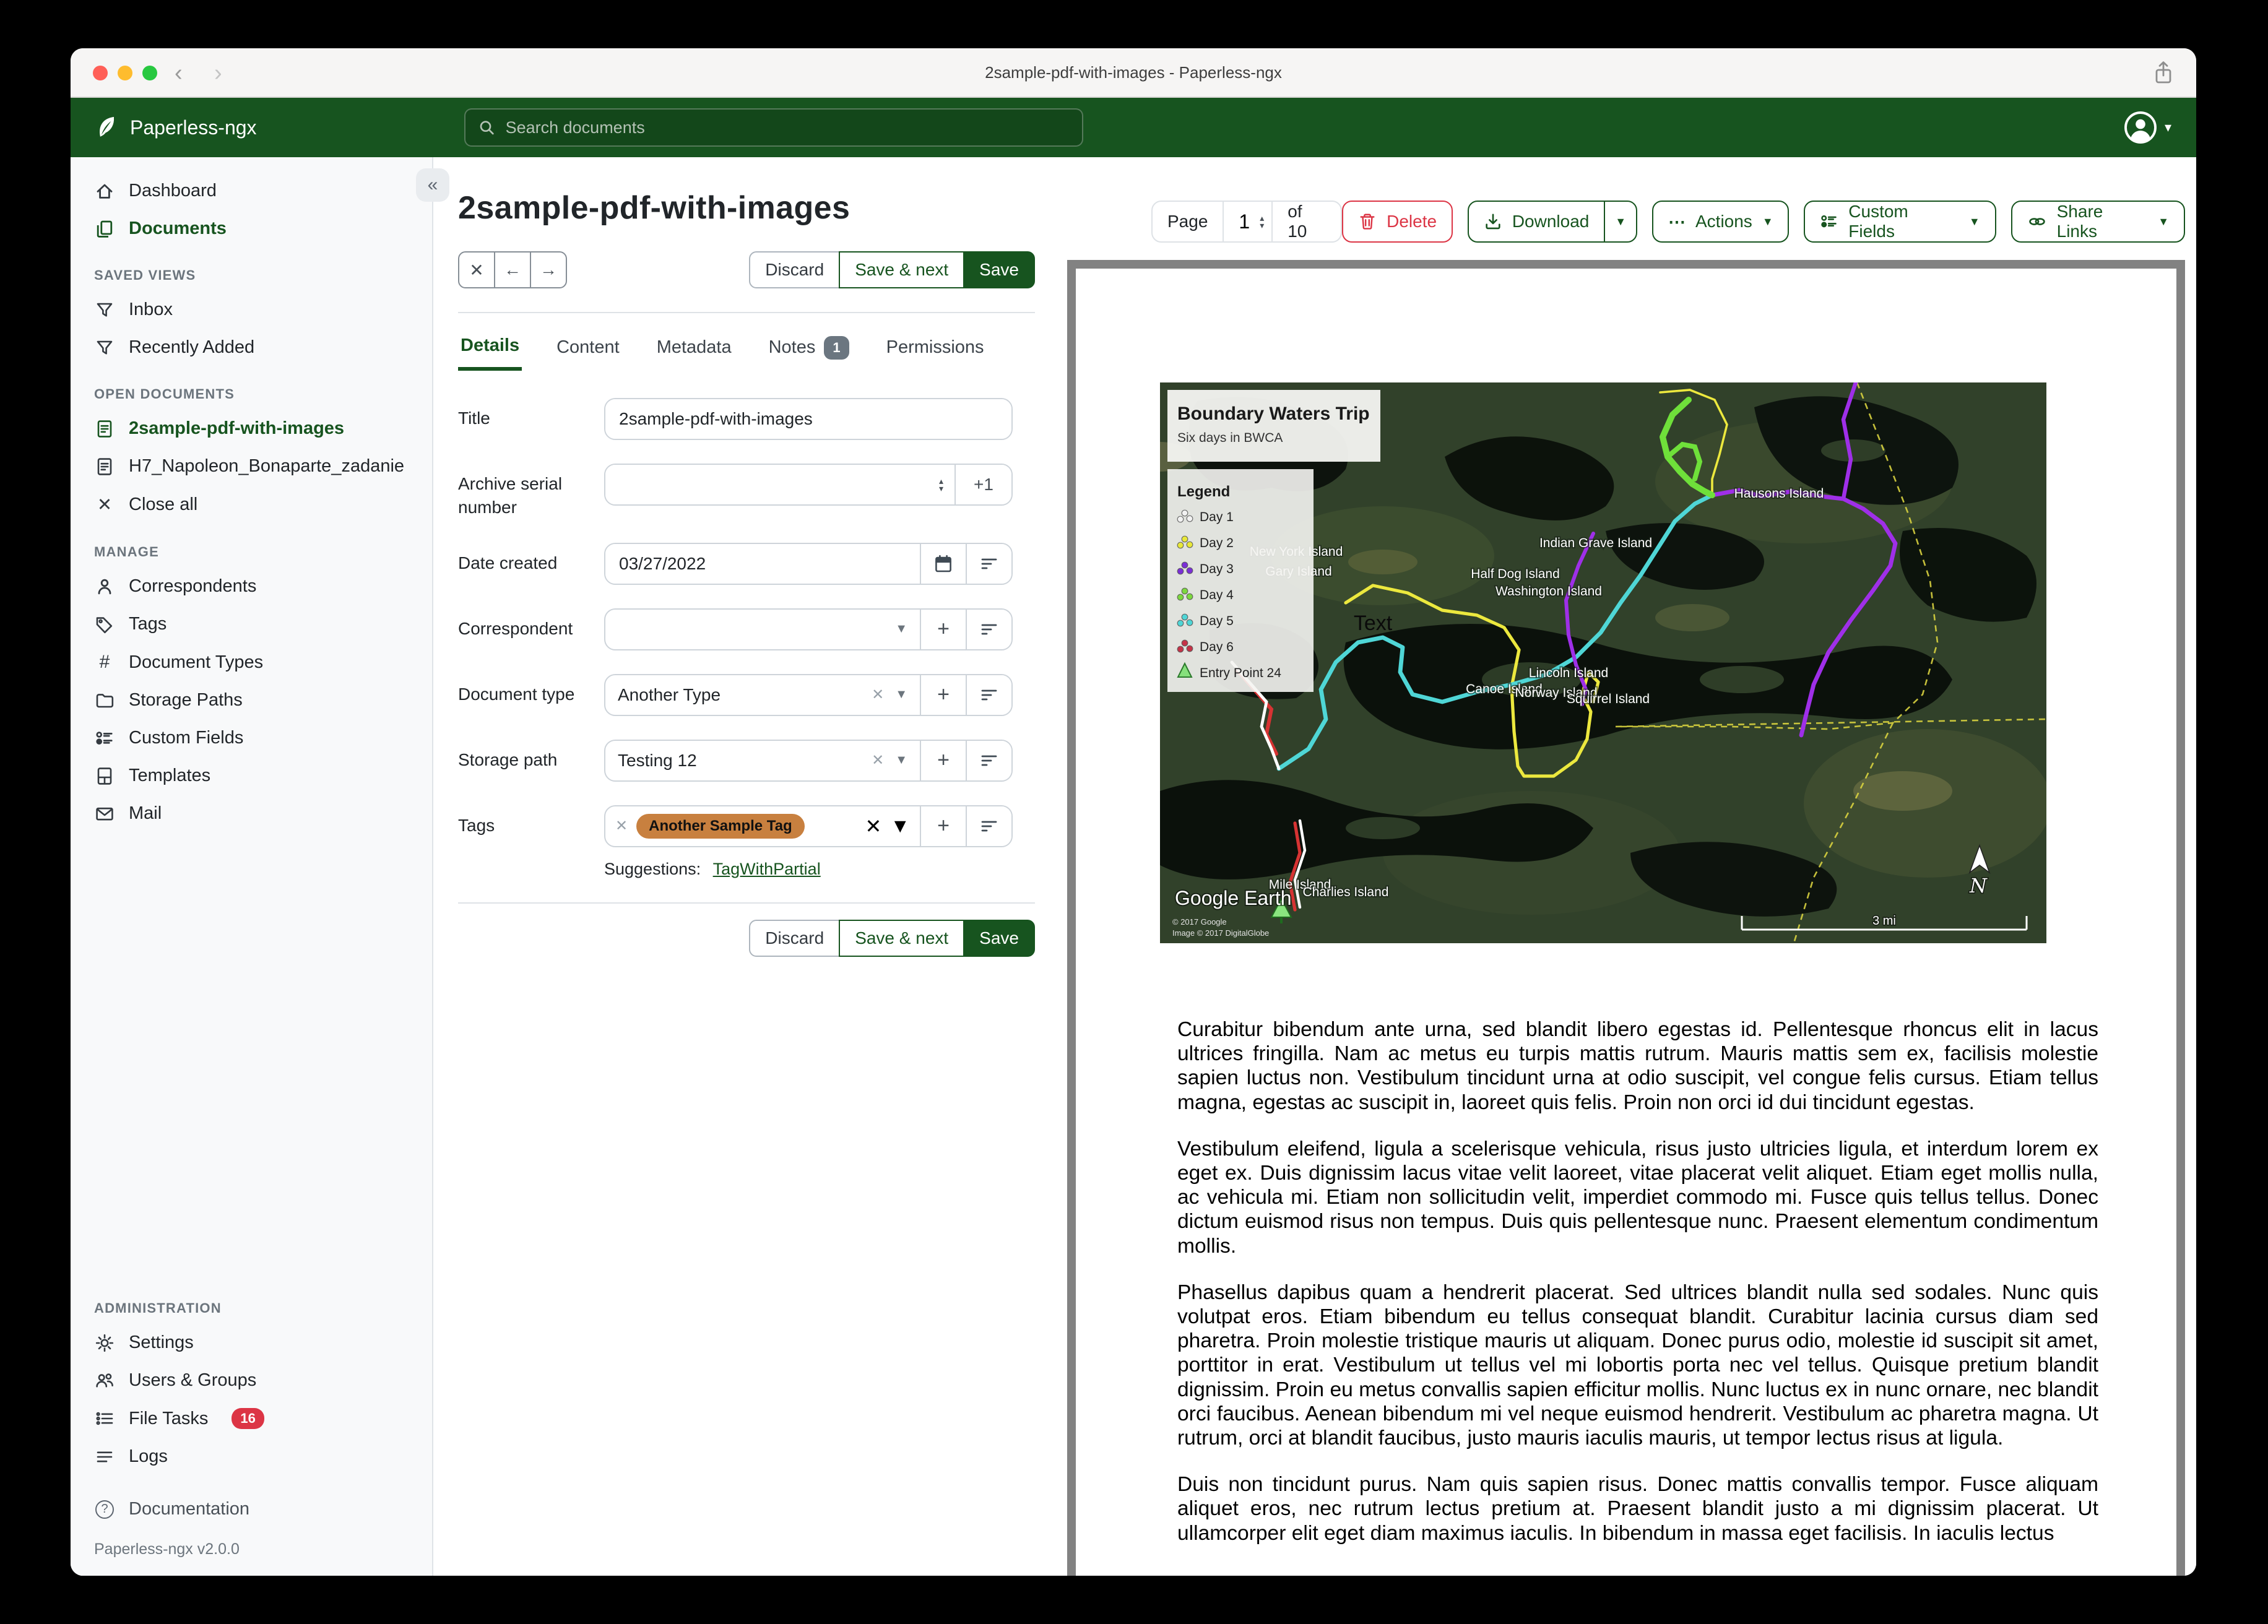 The image size is (2268, 1624). I want to click on date-suggestions-button, so click(988, 563).